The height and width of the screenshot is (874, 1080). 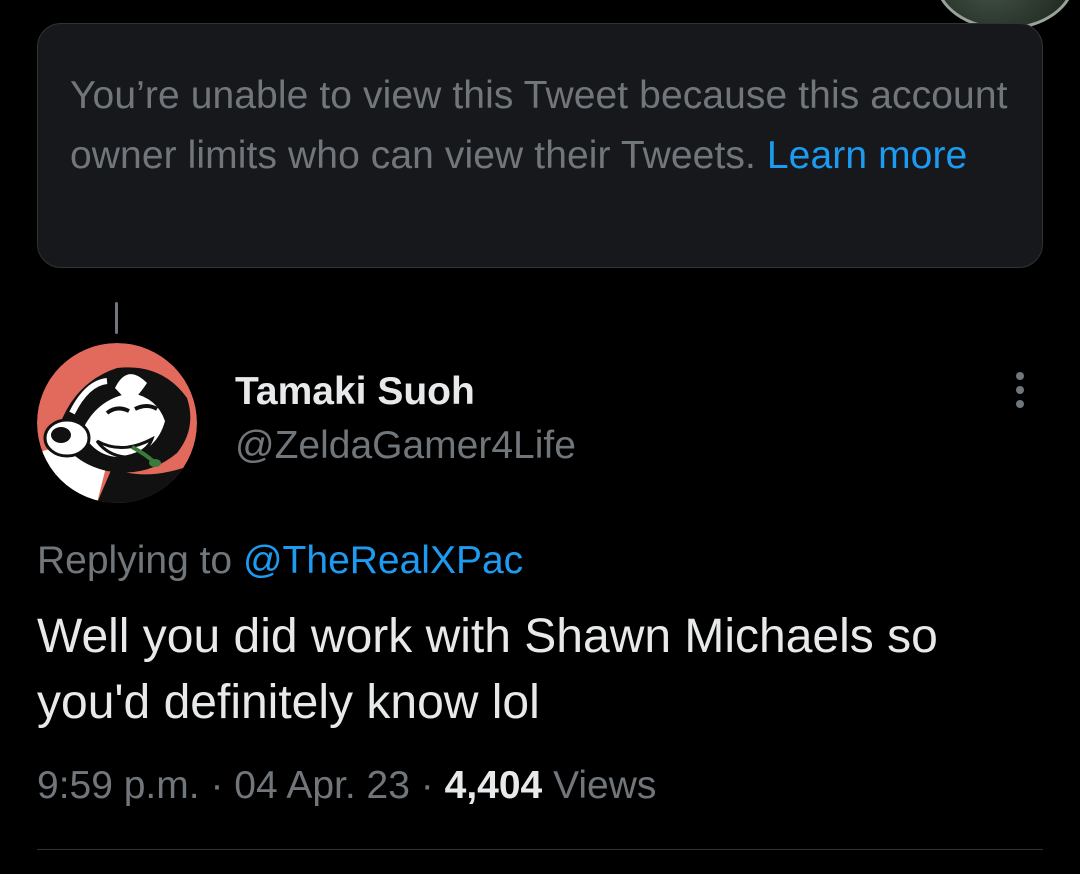 I want to click on more-vertical-icon, so click(x=1020, y=390).